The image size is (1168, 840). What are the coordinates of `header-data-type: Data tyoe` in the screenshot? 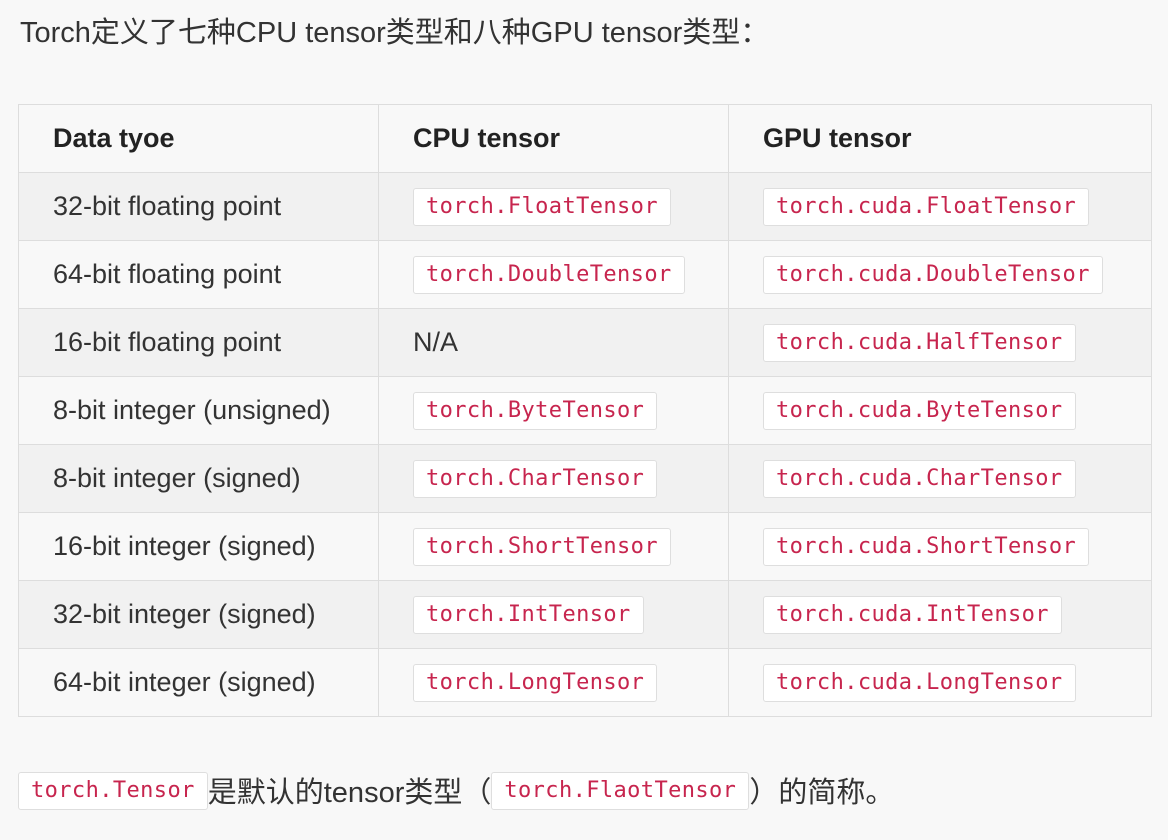 It's located at (198, 138).